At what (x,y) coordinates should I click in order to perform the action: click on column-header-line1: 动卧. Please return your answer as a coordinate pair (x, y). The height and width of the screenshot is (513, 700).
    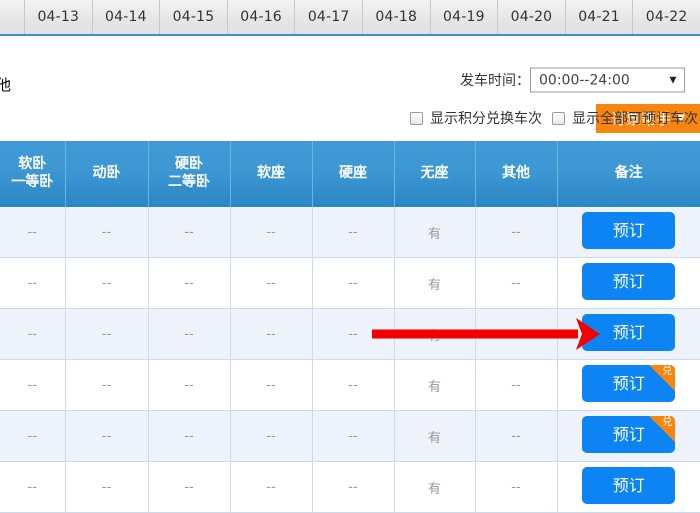
    Looking at the image, I should click on (107, 174).